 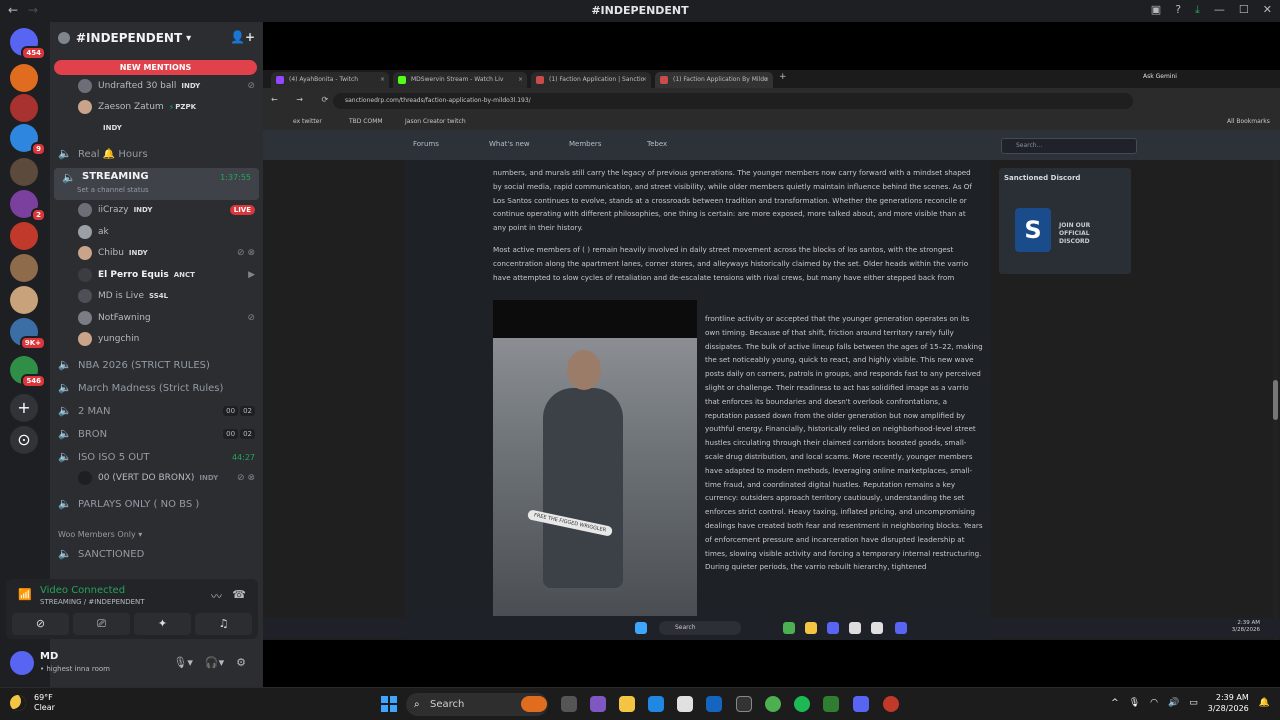 I want to click on weather-widget: 69°F Clear, so click(x=32, y=703).